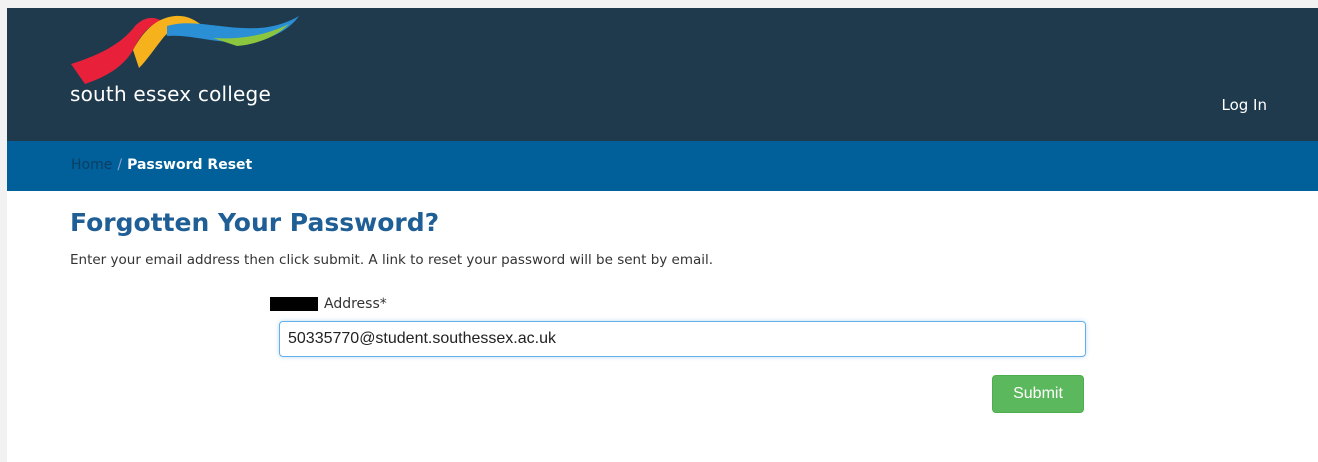 Image resolution: width=1318 pixels, height=462 pixels. Describe the element at coordinates (1038, 394) in the screenshot. I see `submit-button: Submit` at that location.